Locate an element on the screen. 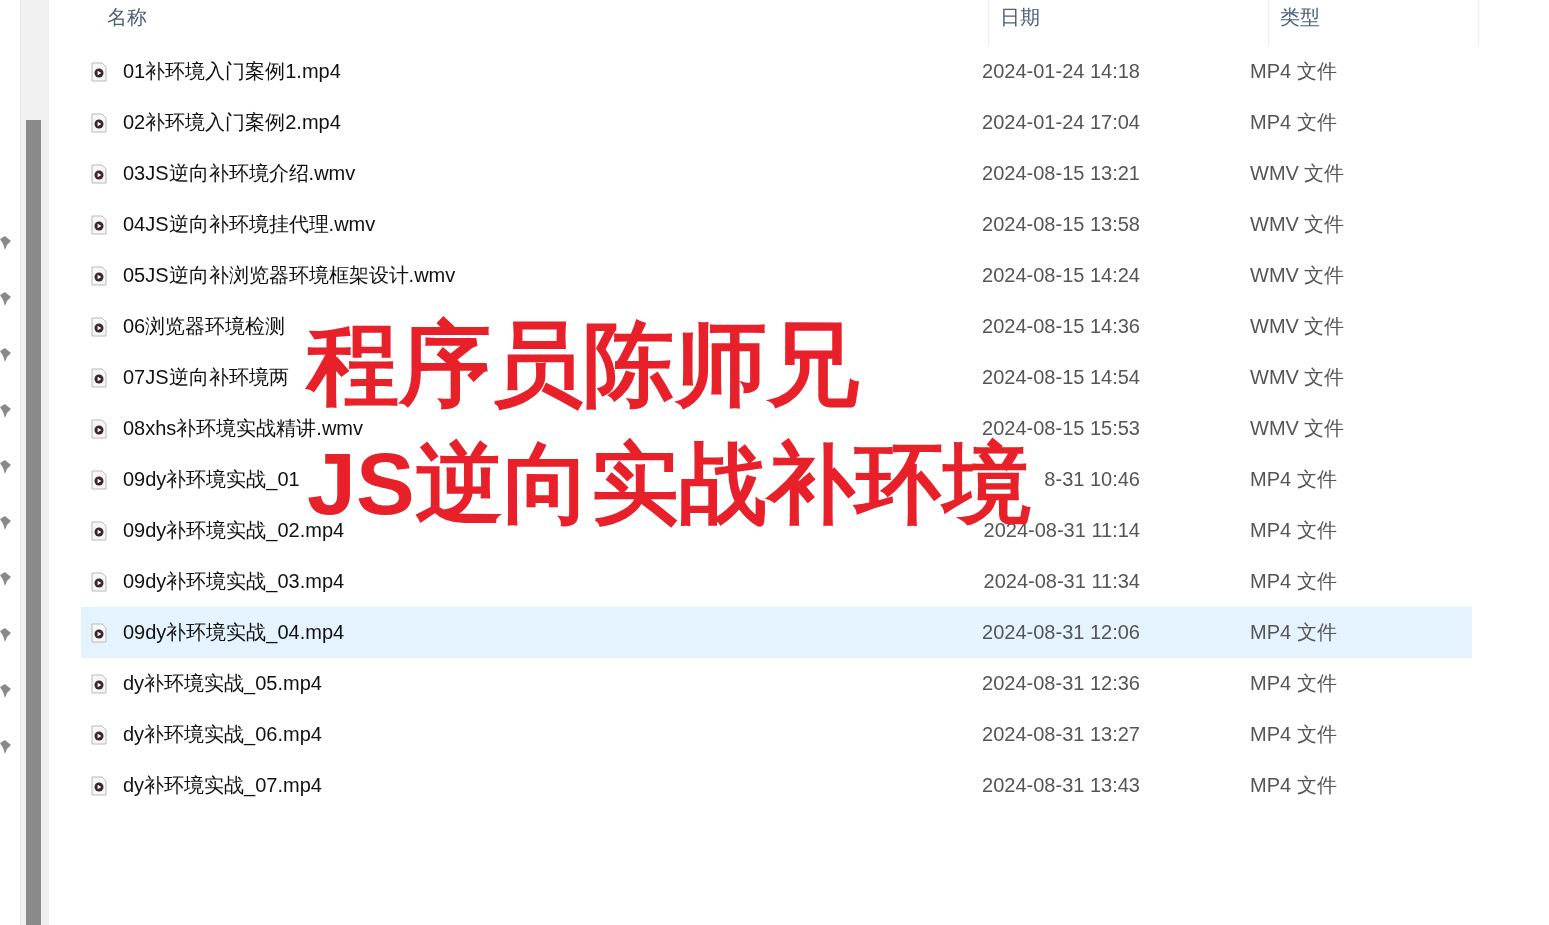 The width and height of the screenshot is (1549, 925). file-date: 2024-08-31 11:34 is located at coordinates (1061, 581).